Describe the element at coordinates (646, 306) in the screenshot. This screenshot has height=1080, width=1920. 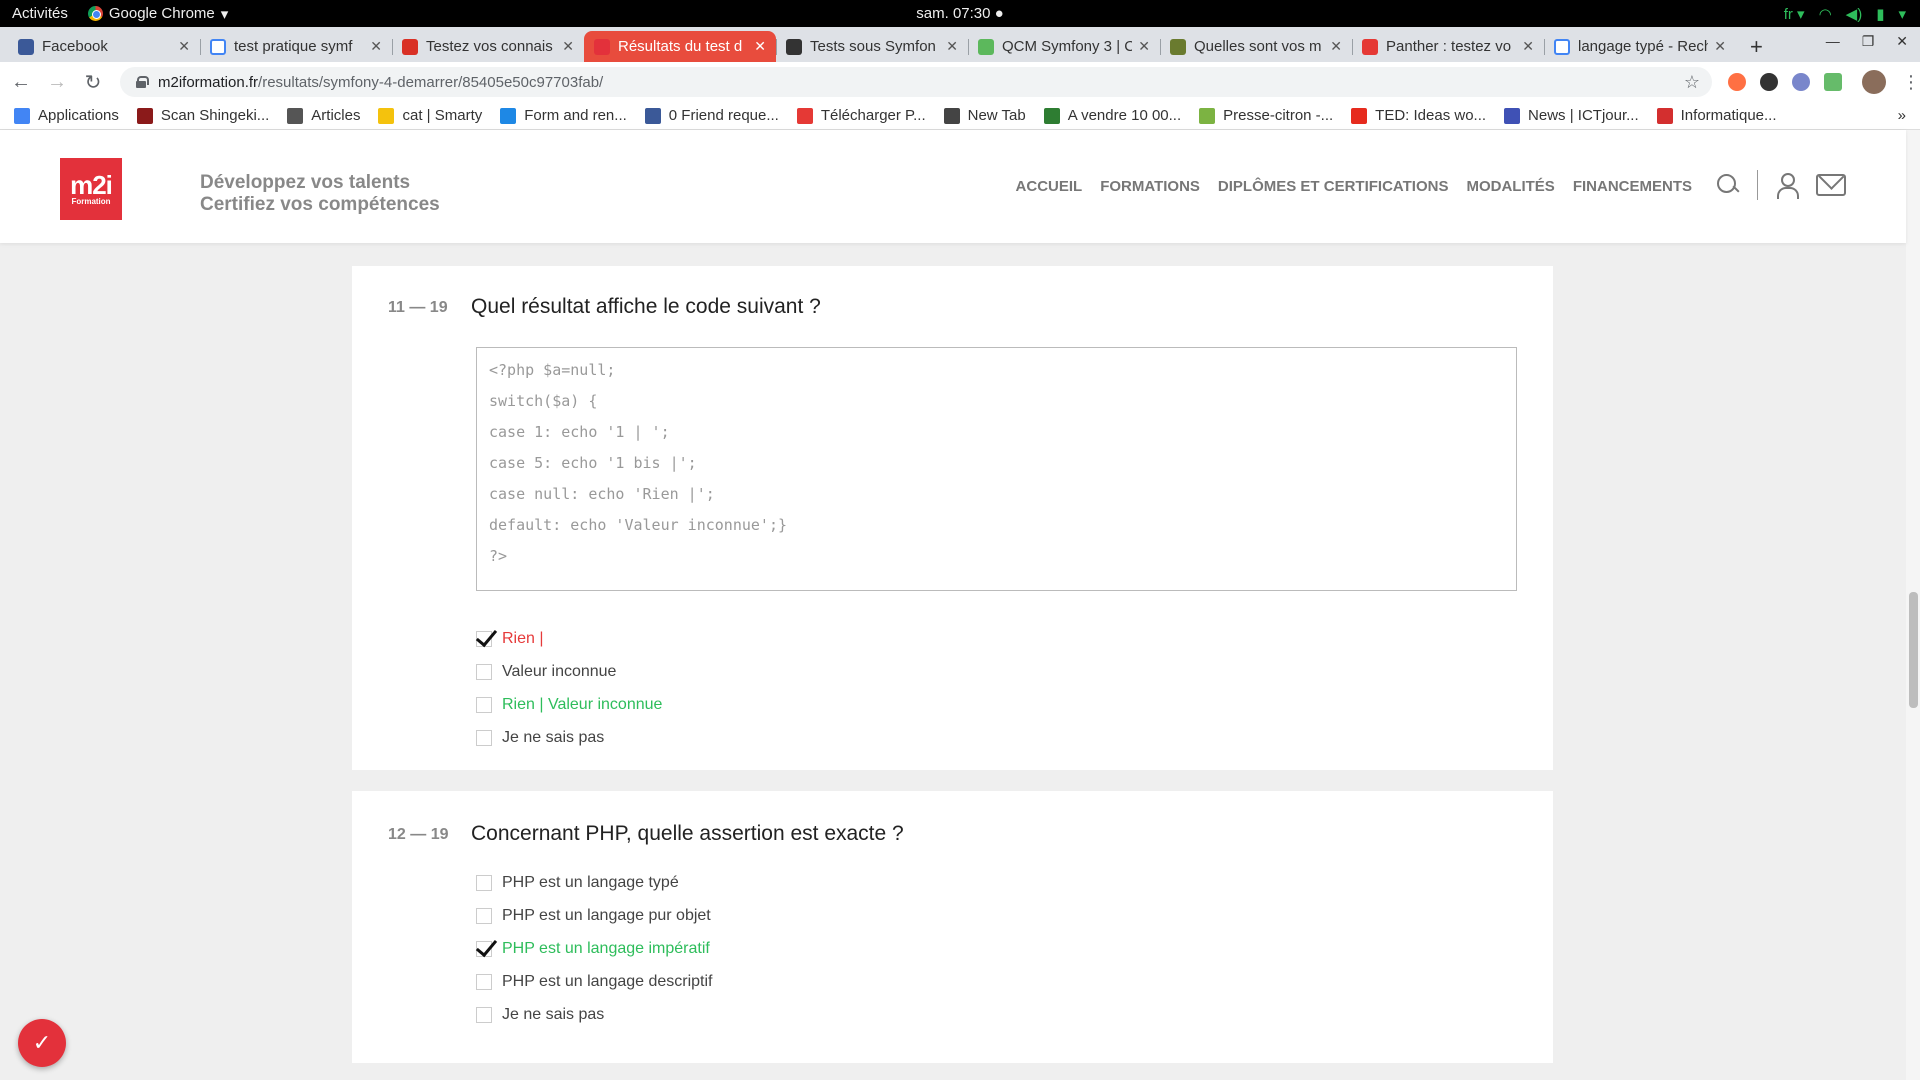
I see `question-text: Quel résultat affiche le code suivant ?` at that location.